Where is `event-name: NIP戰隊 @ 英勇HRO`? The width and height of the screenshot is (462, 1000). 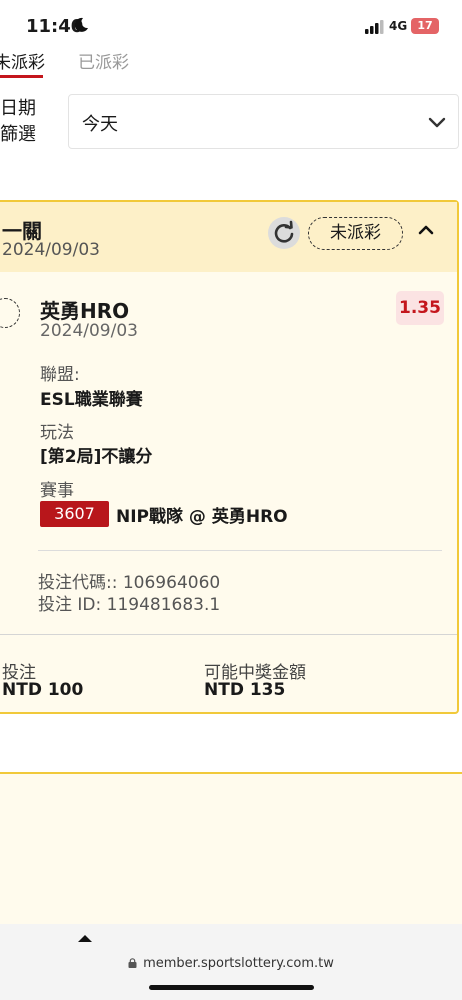 event-name: NIP戰隊 @ 英勇HRO is located at coordinates (202, 517).